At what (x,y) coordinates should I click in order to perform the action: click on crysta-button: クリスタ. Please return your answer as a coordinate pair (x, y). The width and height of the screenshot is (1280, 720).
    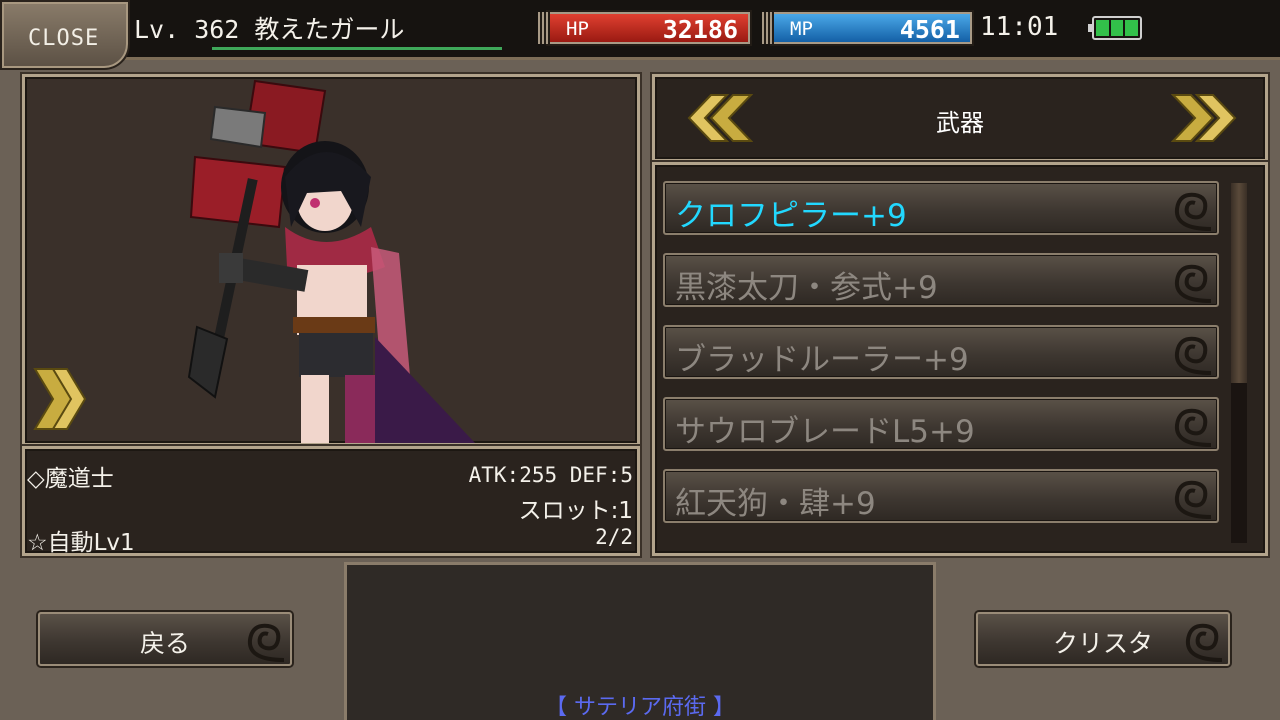
    Looking at the image, I should click on (1103, 639).